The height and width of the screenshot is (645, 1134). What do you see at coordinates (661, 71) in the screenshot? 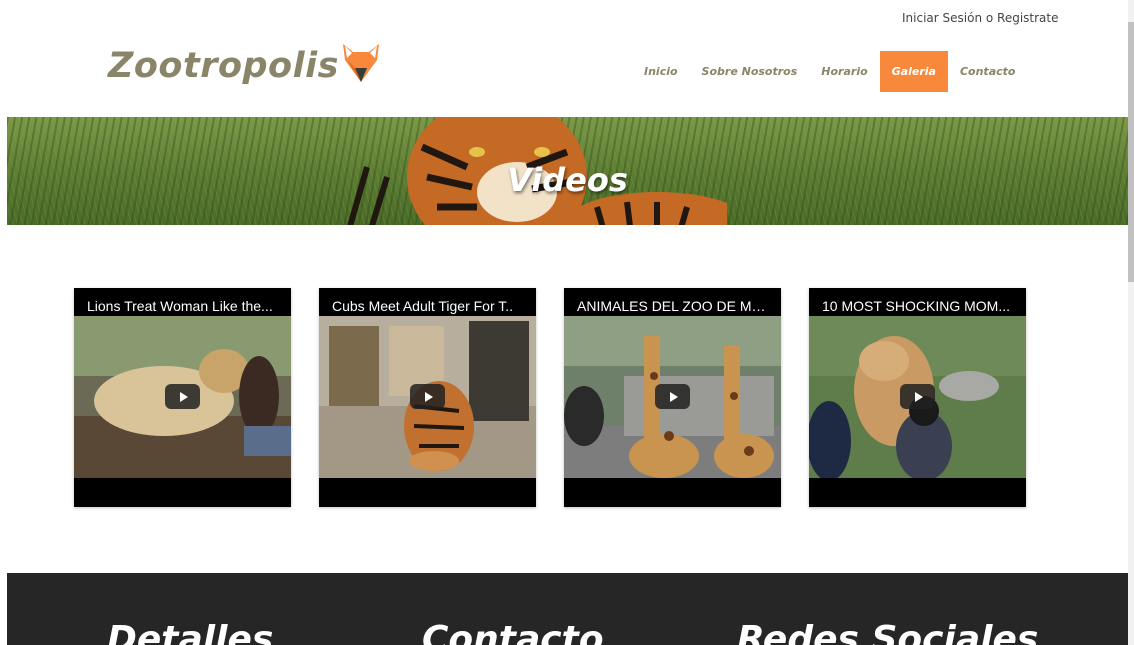
I see `nav-inicio: Inicio` at bounding box center [661, 71].